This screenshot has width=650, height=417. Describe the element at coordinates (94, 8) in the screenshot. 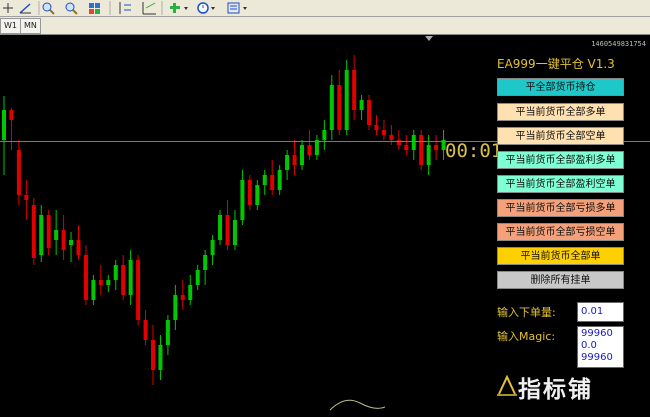

I see `tile-windows-icon` at that location.